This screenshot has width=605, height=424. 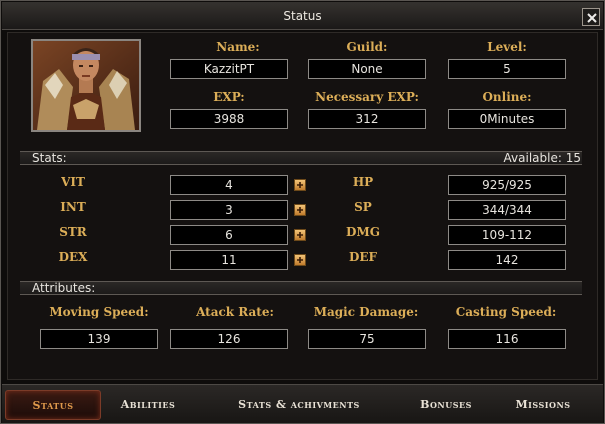 I want to click on magic-damage-value: 75, so click(x=367, y=339).